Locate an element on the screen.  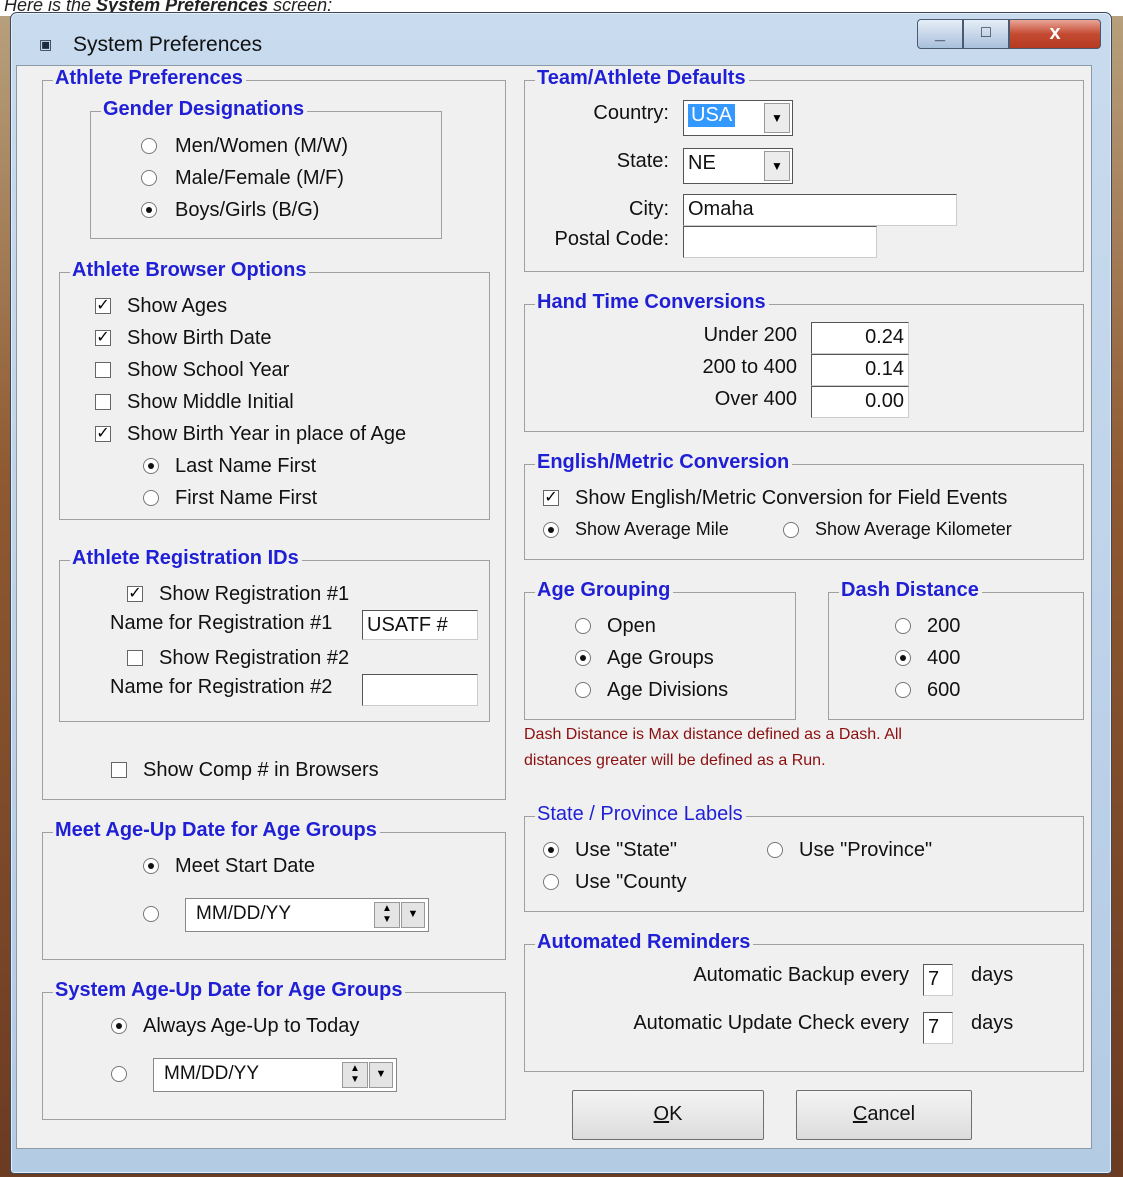
country-dropdown: USA ▼ is located at coordinates (738, 118).